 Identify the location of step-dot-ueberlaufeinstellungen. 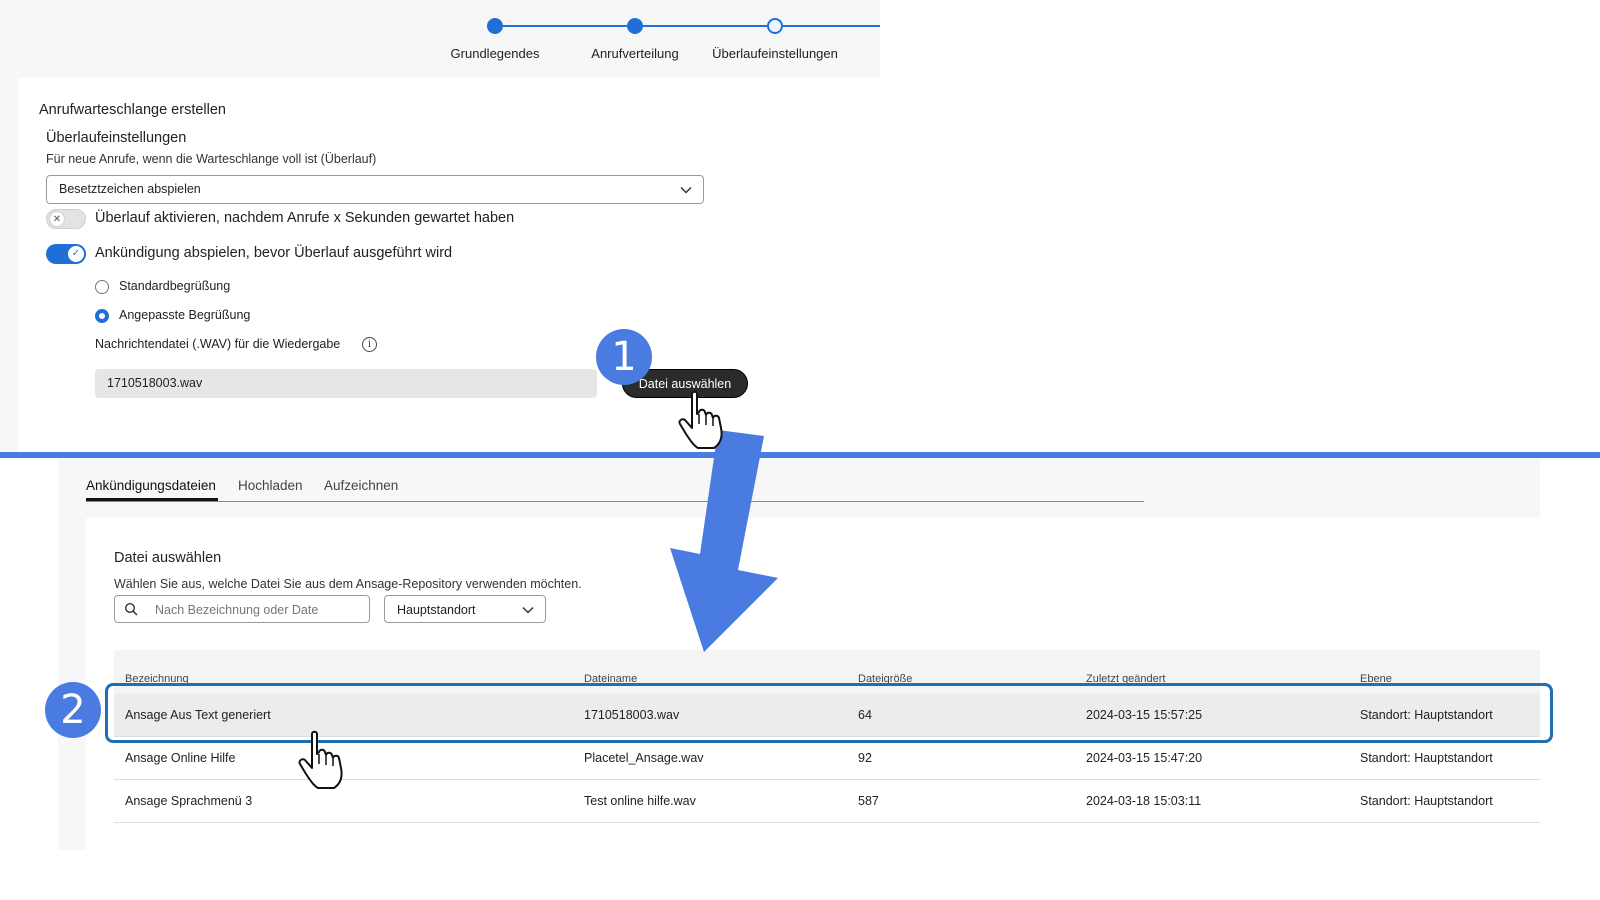
(775, 26).